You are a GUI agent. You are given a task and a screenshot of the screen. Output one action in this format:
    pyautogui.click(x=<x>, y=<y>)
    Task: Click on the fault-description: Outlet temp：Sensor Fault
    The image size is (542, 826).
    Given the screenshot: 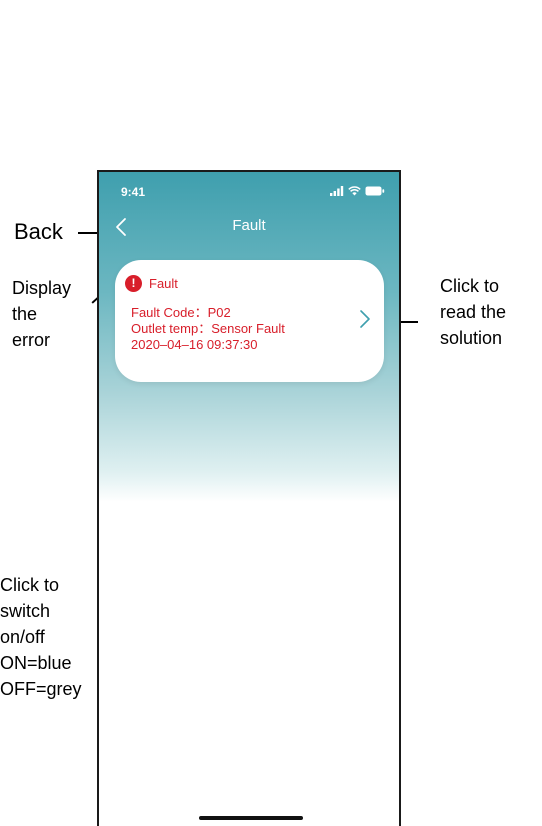 What is the action you would take?
    pyautogui.click(x=208, y=328)
    